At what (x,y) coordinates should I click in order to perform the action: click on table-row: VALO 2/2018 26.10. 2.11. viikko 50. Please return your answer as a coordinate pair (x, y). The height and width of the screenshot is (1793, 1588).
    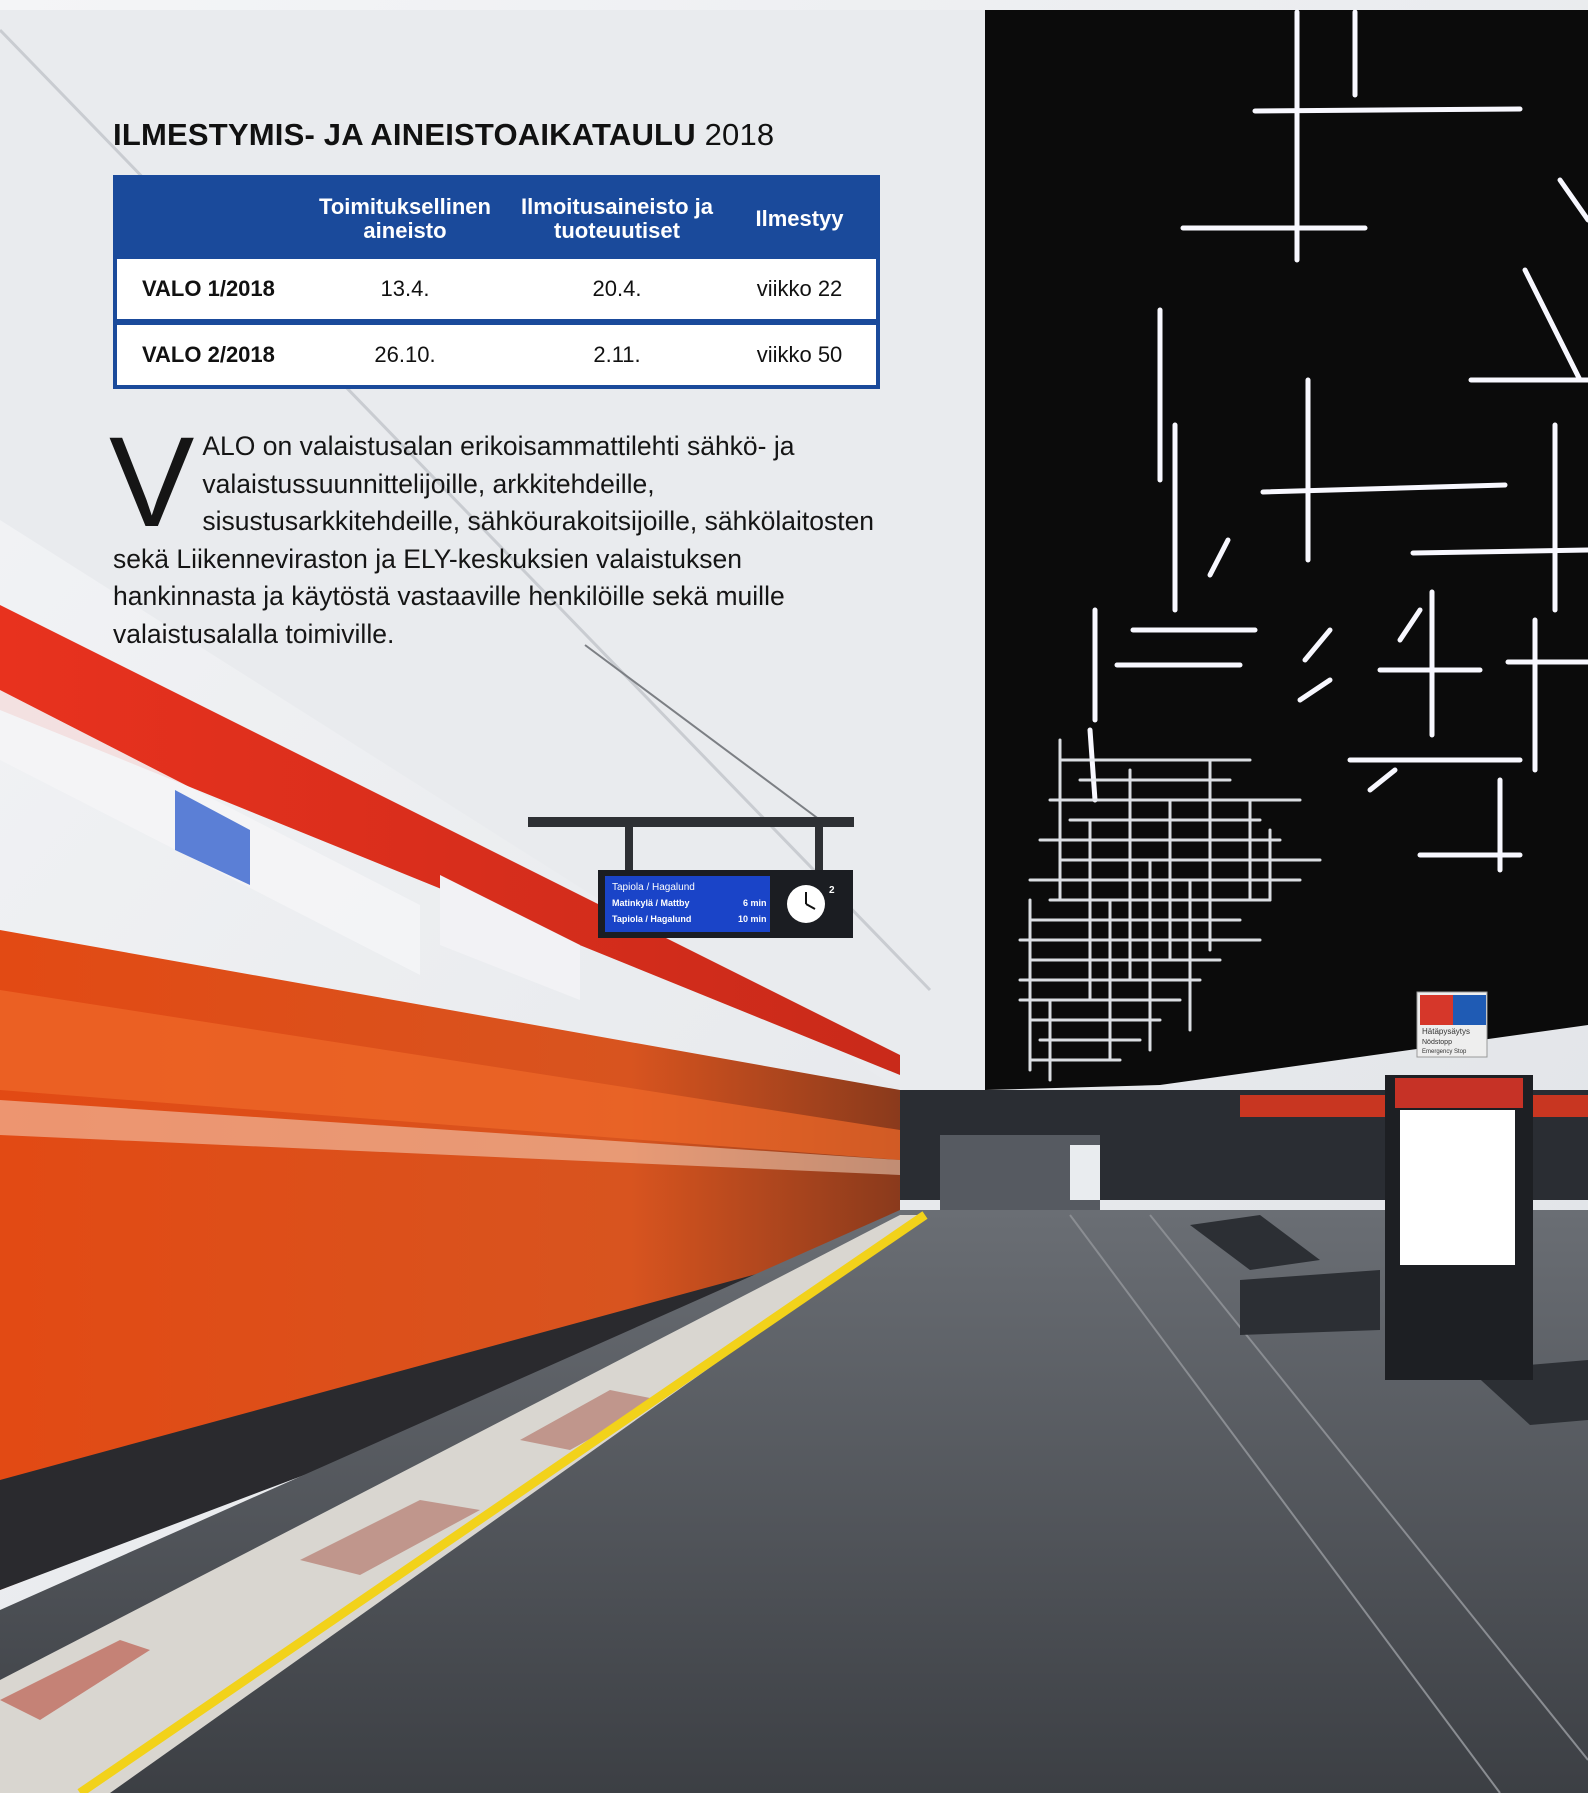
    Looking at the image, I should click on (496, 352).